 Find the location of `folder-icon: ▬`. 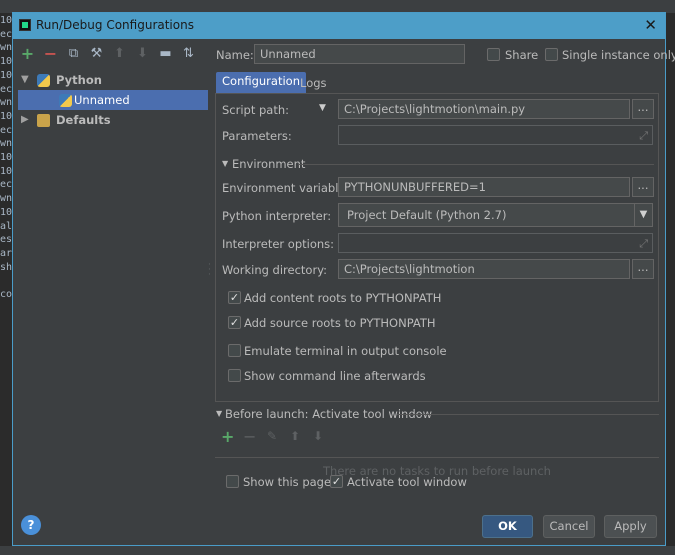

folder-icon: ▬ is located at coordinates (165, 53).